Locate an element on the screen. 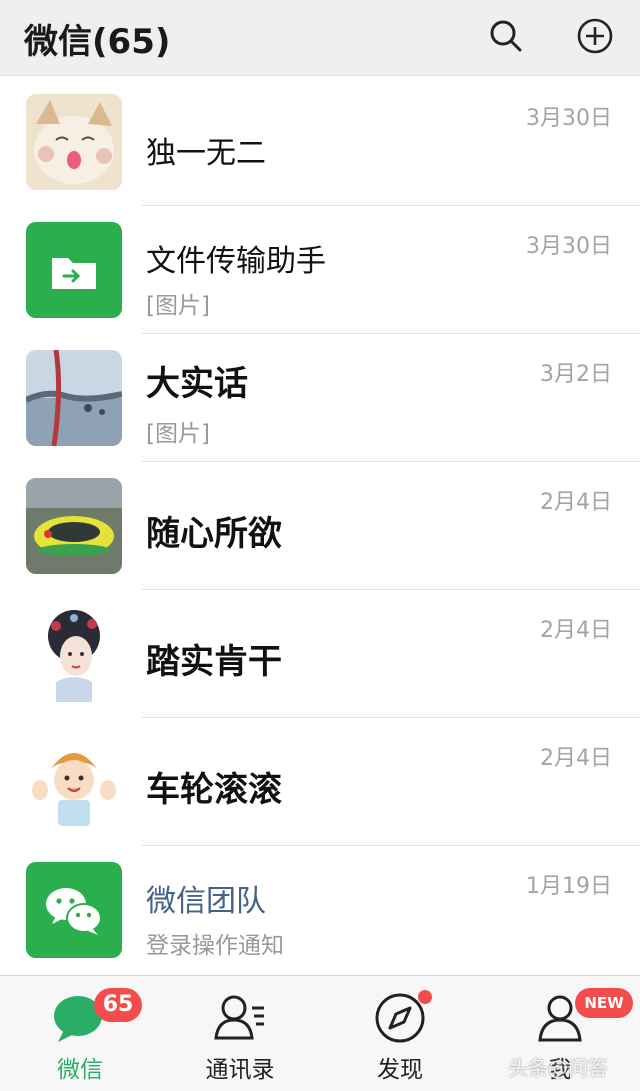 This screenshot has height=1091, width=640. new-badge: NEW is located at coordinates (604, 1003).